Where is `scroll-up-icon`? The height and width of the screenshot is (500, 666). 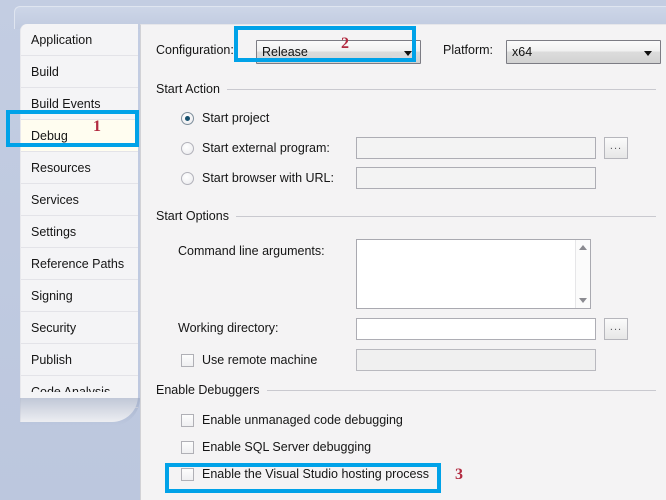 scroll-up-icon is located at coordinates (583, 247).